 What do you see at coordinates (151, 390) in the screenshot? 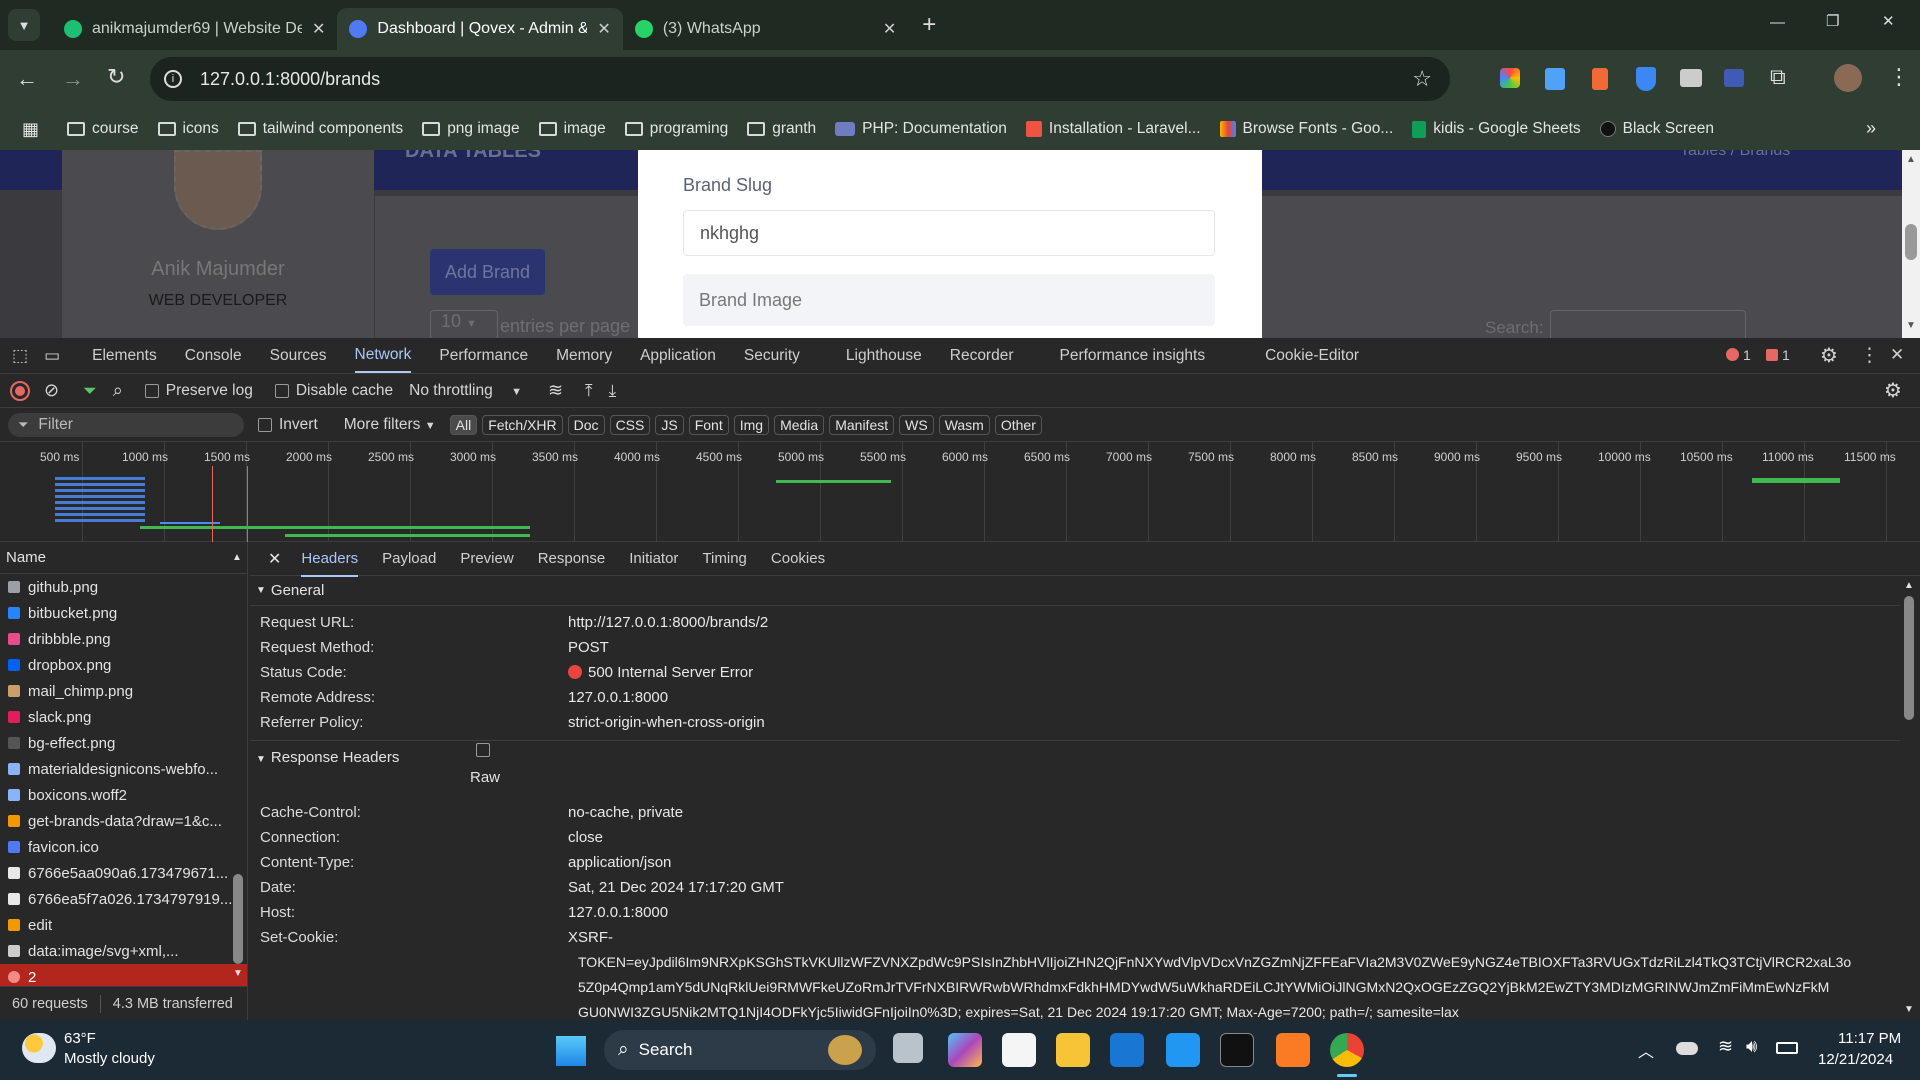
I see `preserve-log-checkbox` at bounding box center [151, 390].